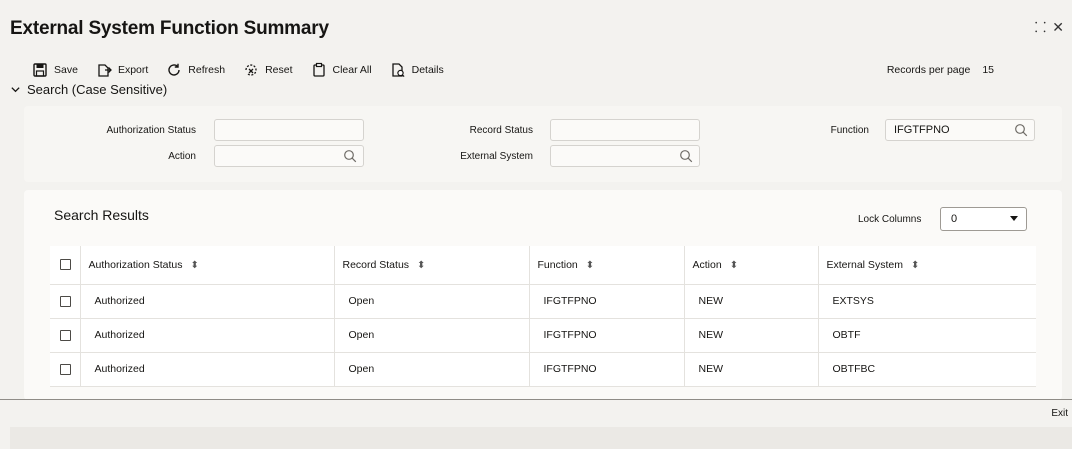 The width and height of the screenshot is (1072, 449). I want to click on page-title: External System Function Summary, so click(169, 28).